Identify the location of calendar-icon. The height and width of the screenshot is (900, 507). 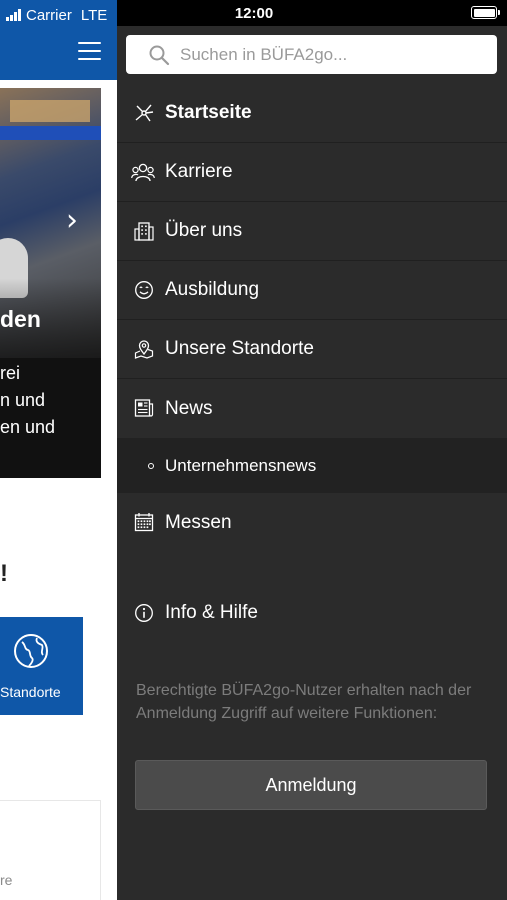
(144, 522).